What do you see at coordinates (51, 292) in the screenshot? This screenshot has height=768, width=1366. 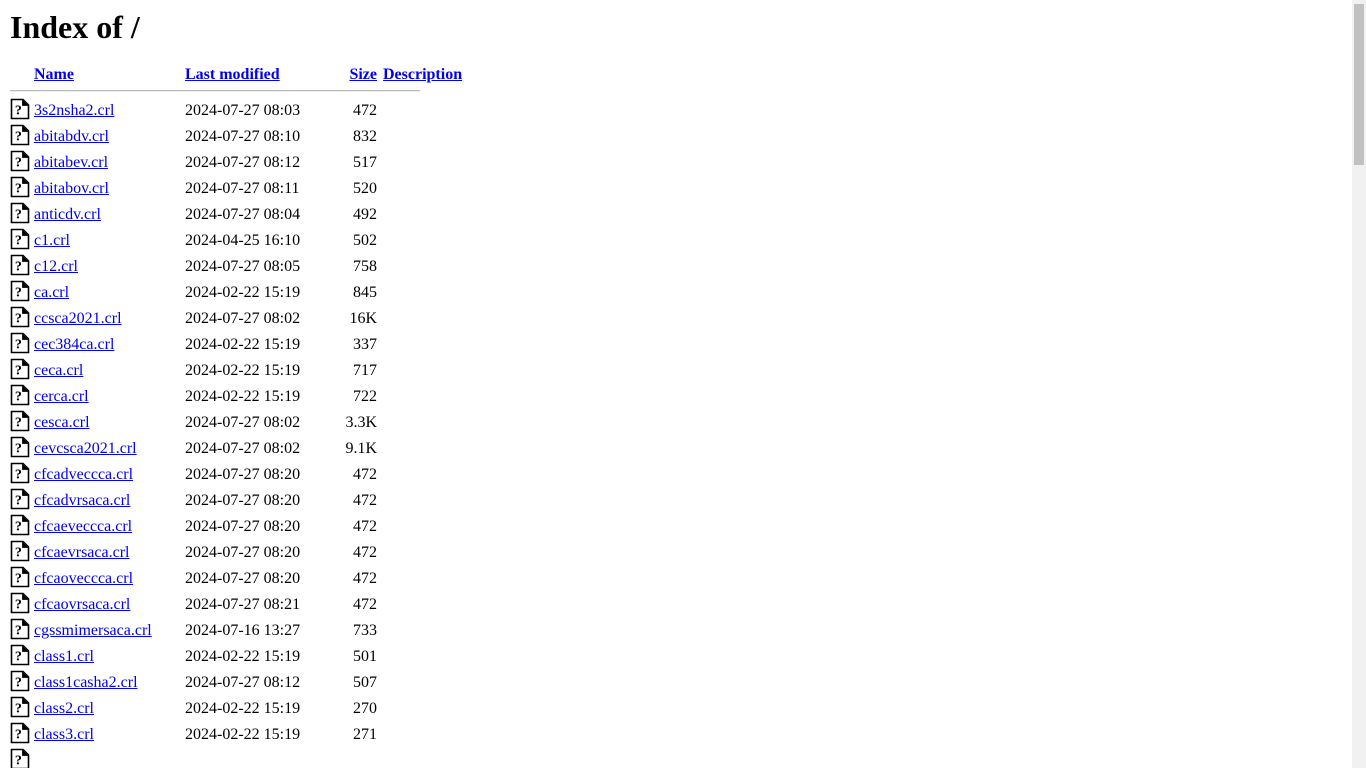 I see `file-link: ca.crl` at bounding box center [51, 292].